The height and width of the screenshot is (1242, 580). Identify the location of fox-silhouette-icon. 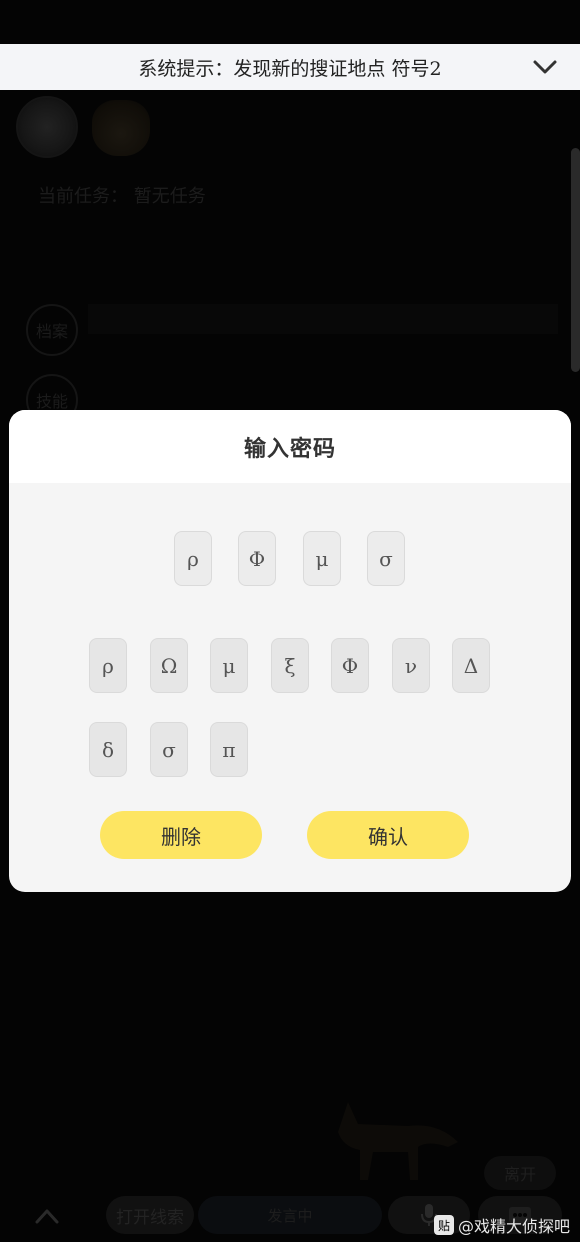
(398, 1141).